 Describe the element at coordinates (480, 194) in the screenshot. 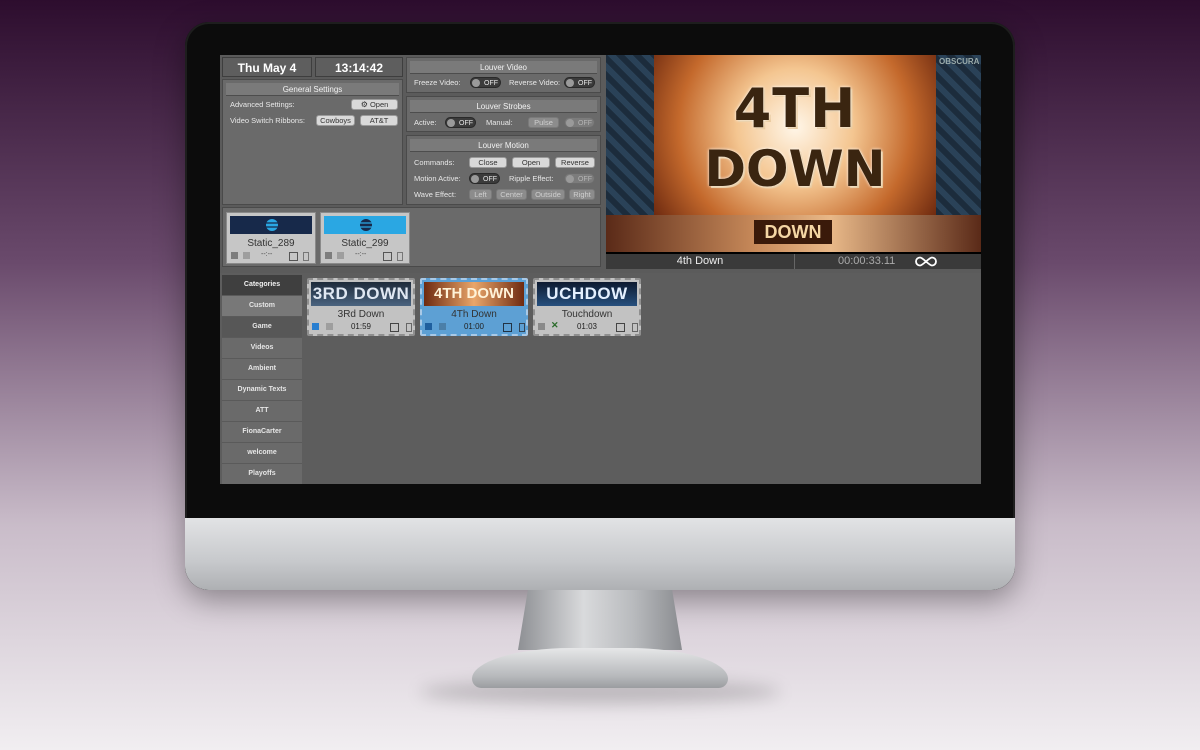

I see `wave-left-button: Left` at that location.